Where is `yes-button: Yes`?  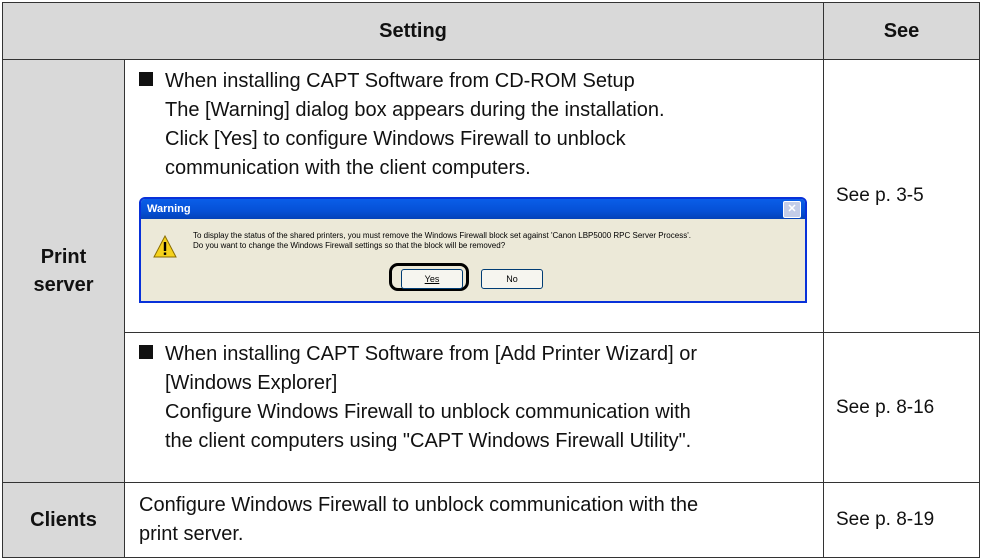 yes-button: Yes is located at coordinates (432, 279).